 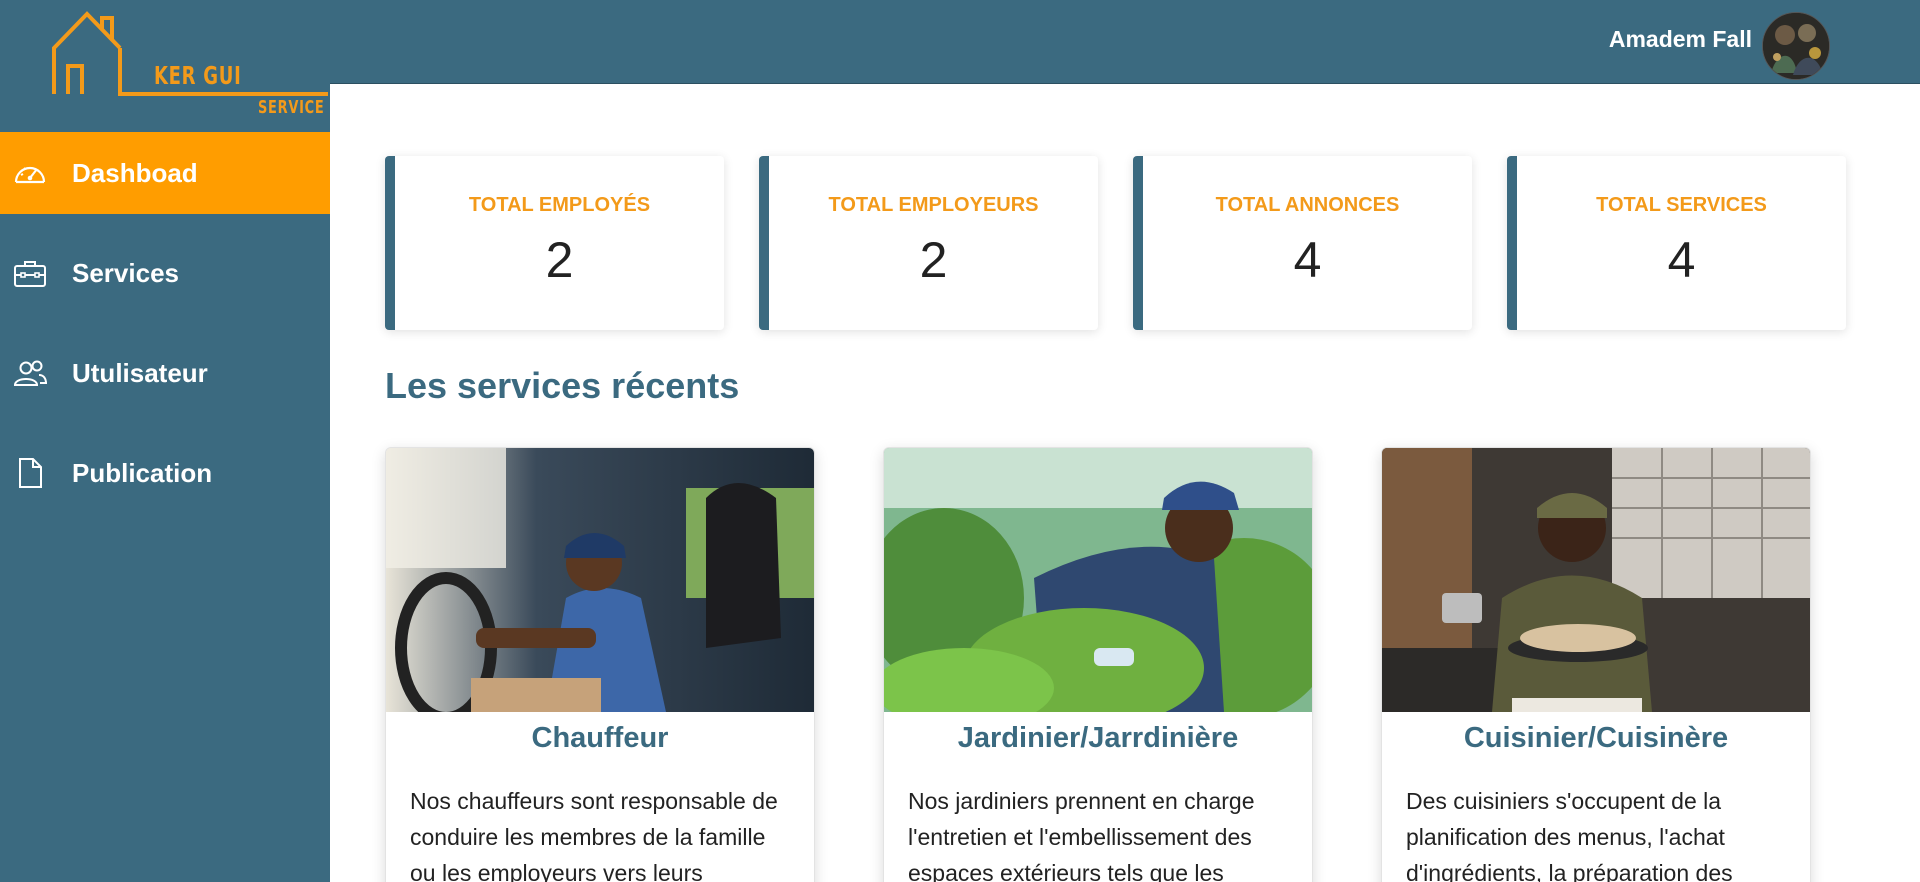 I want to click on brand-name: KER GUI, so click(x=198, y=75).